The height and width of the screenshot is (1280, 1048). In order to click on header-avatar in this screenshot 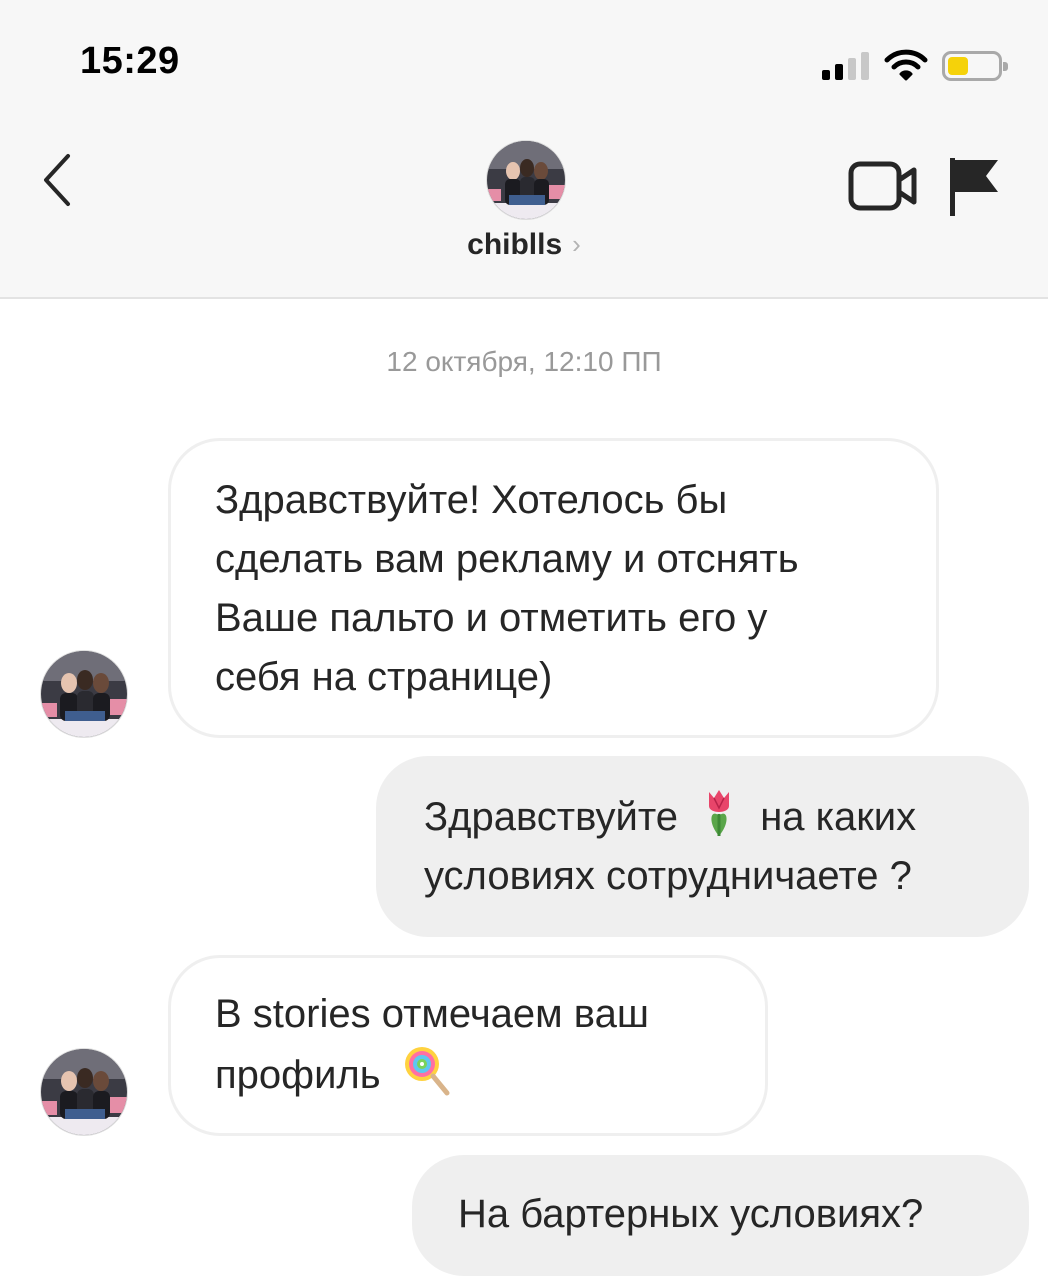, I will do `click(526, 180)`.